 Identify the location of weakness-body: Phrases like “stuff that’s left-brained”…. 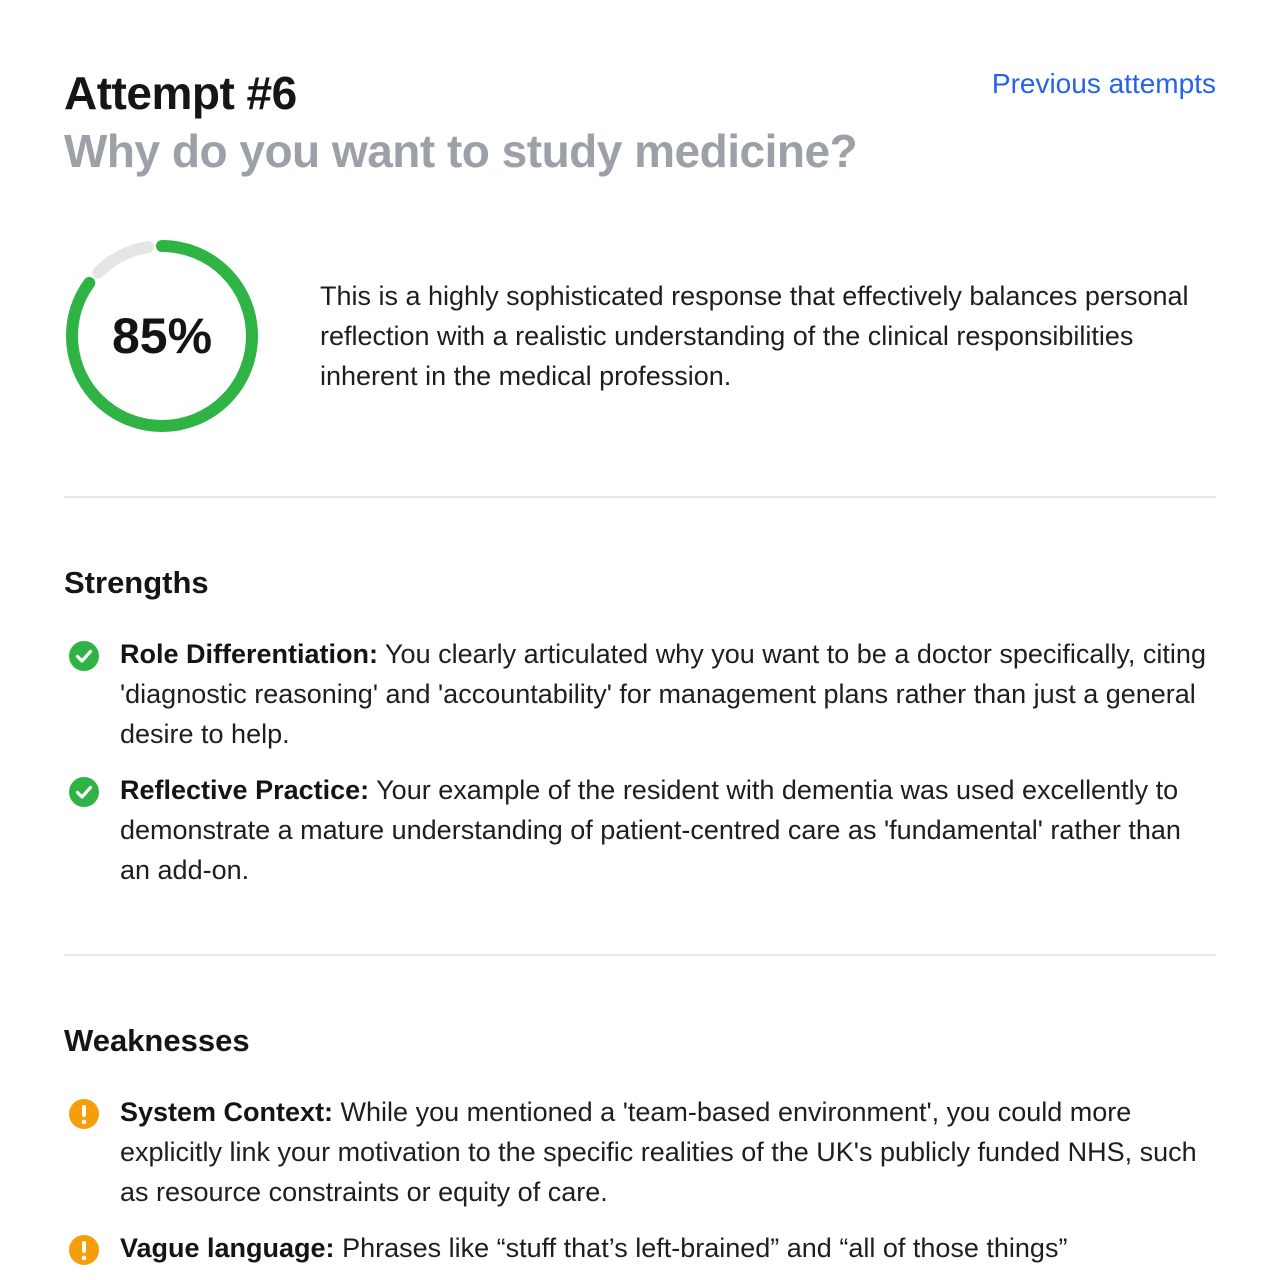
(701, 1248).